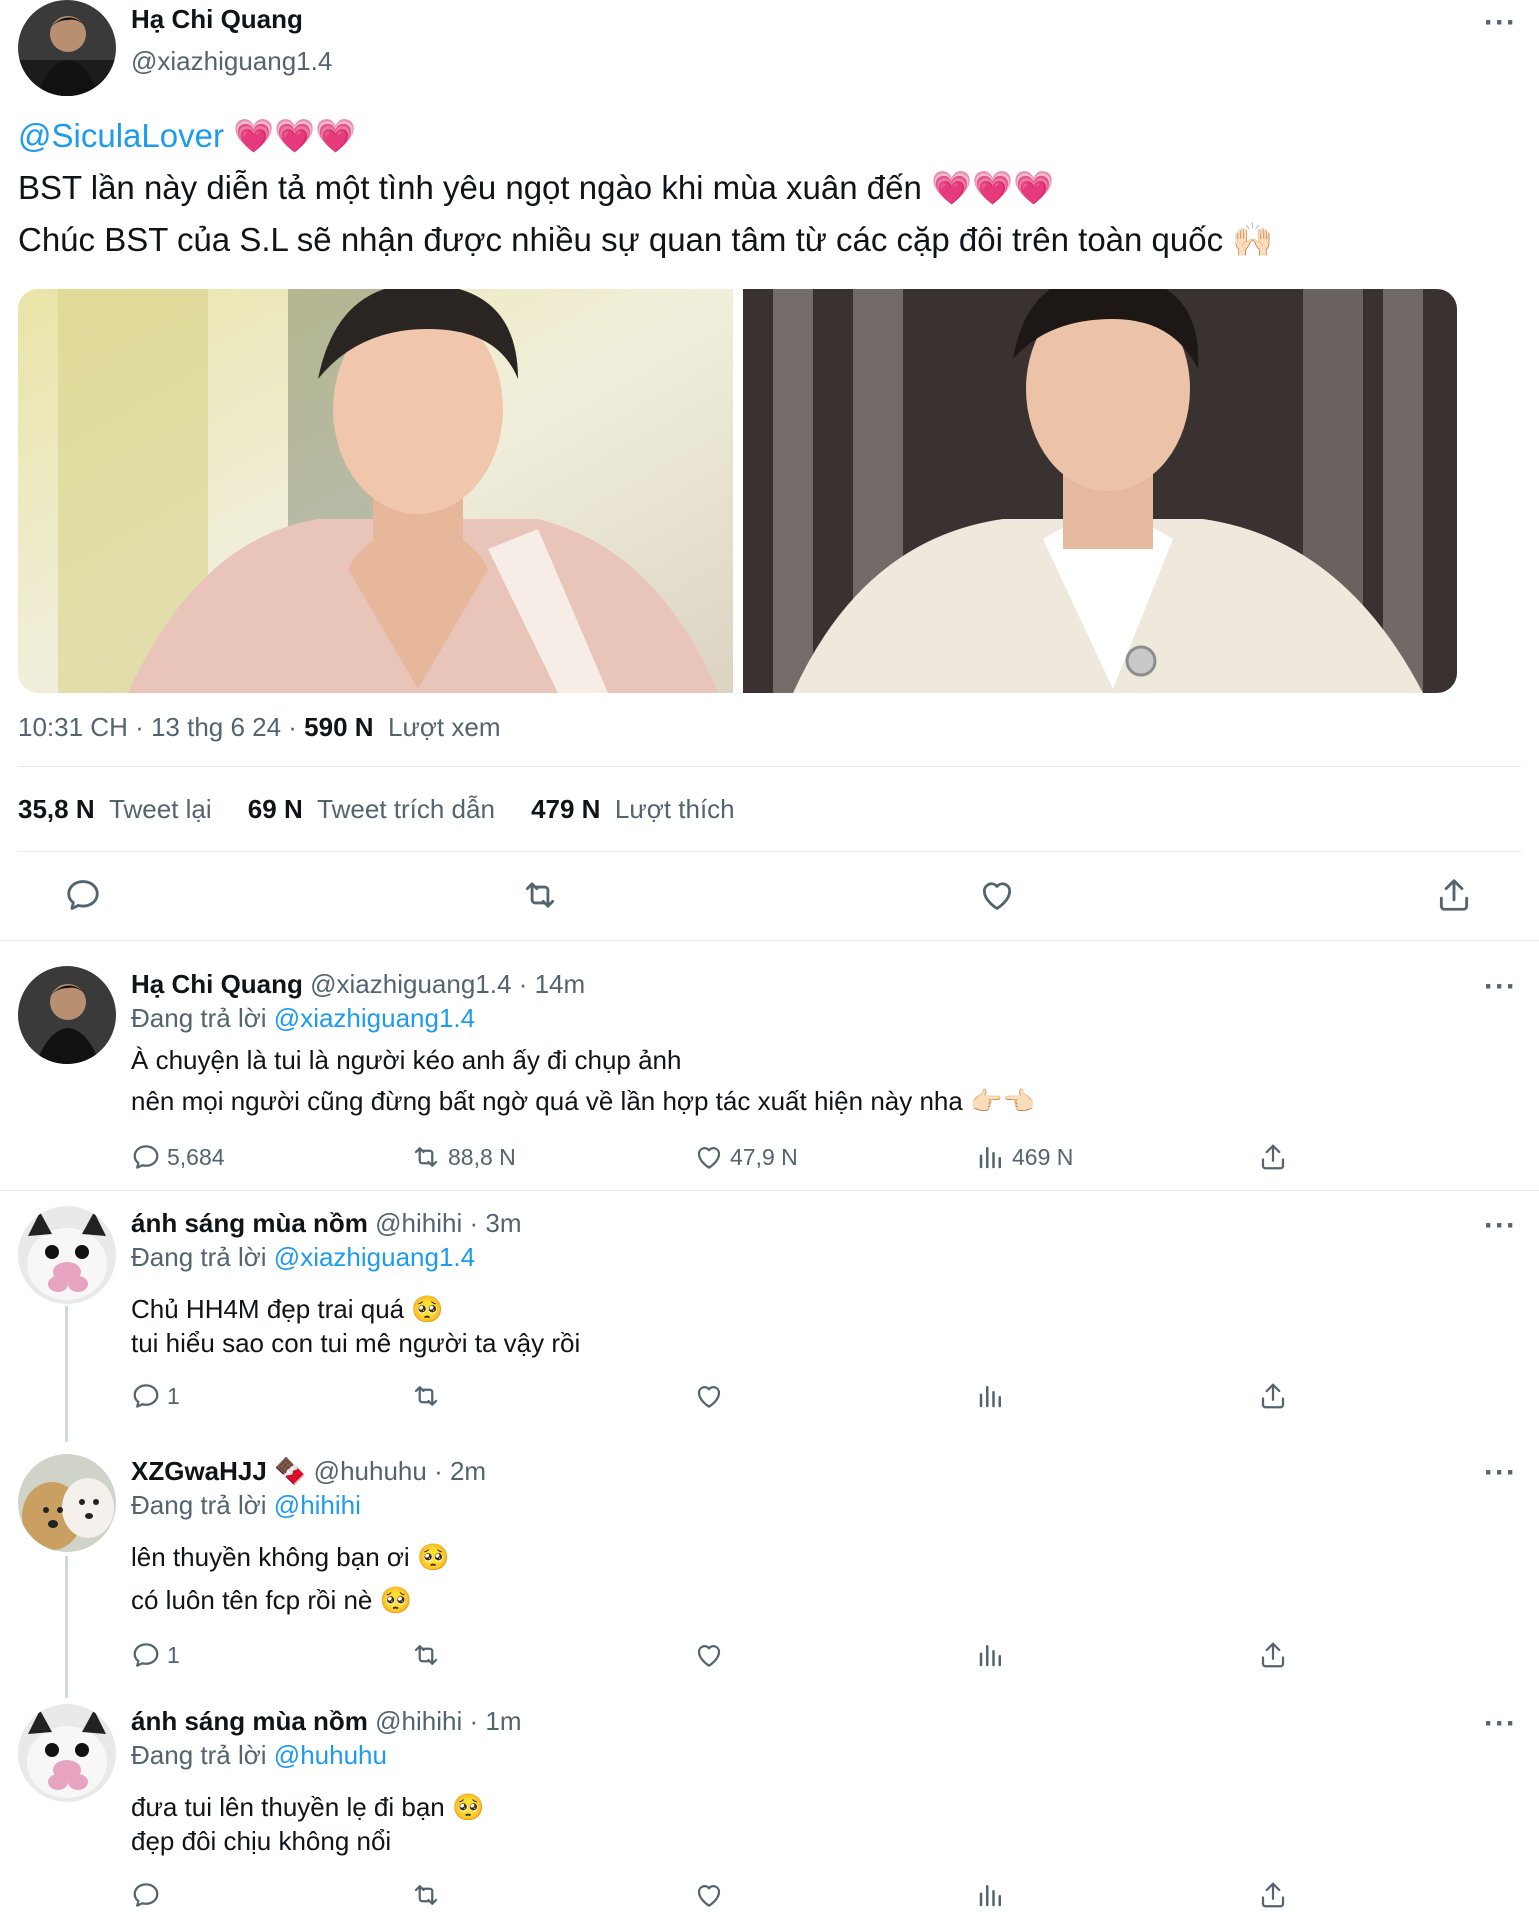 Image resolution: width=1539 pixels, height=1920 pixels. I want to click on reply-handle: @huhuhu, so click(370, 1471).